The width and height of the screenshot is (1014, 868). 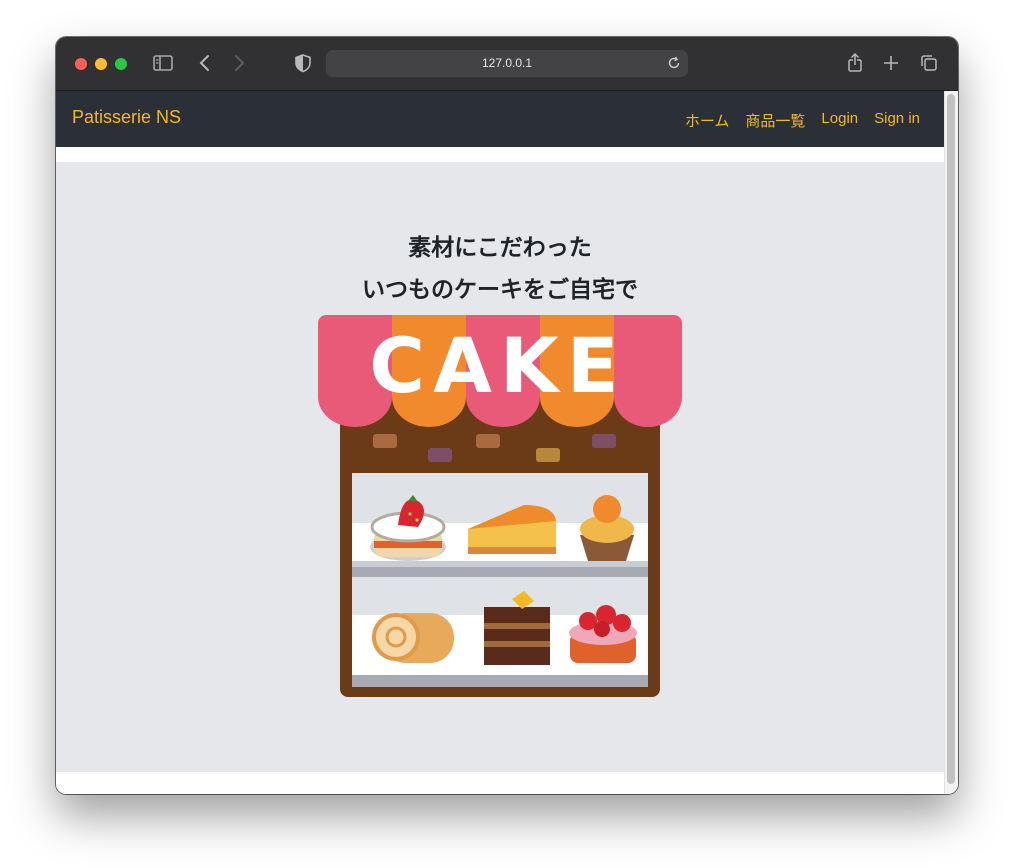 I want to click on address-bar: 127.0.0.1, so click(x=507, y=63).